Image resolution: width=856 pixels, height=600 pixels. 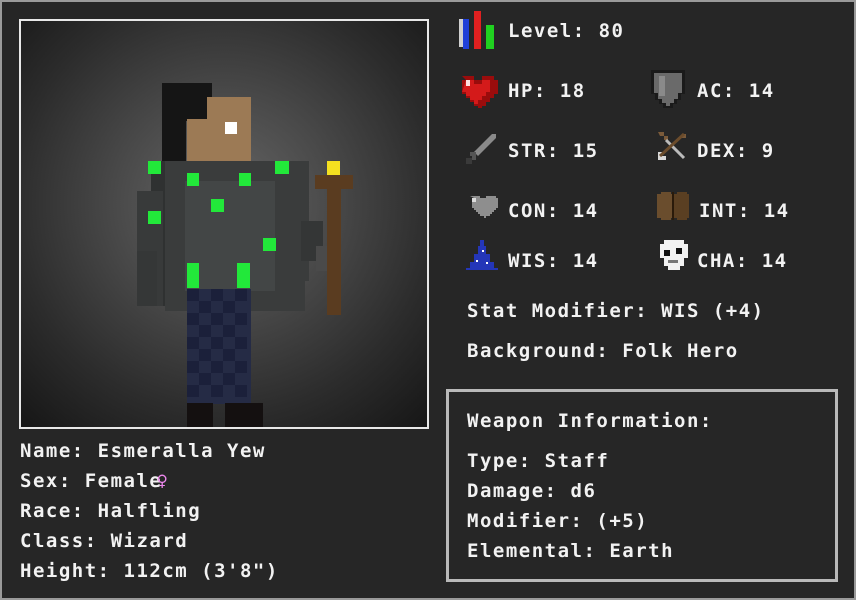 I want to click on stat-modifier-row: Stat Modifier: WIS (+4), so click(x=616, y=311).